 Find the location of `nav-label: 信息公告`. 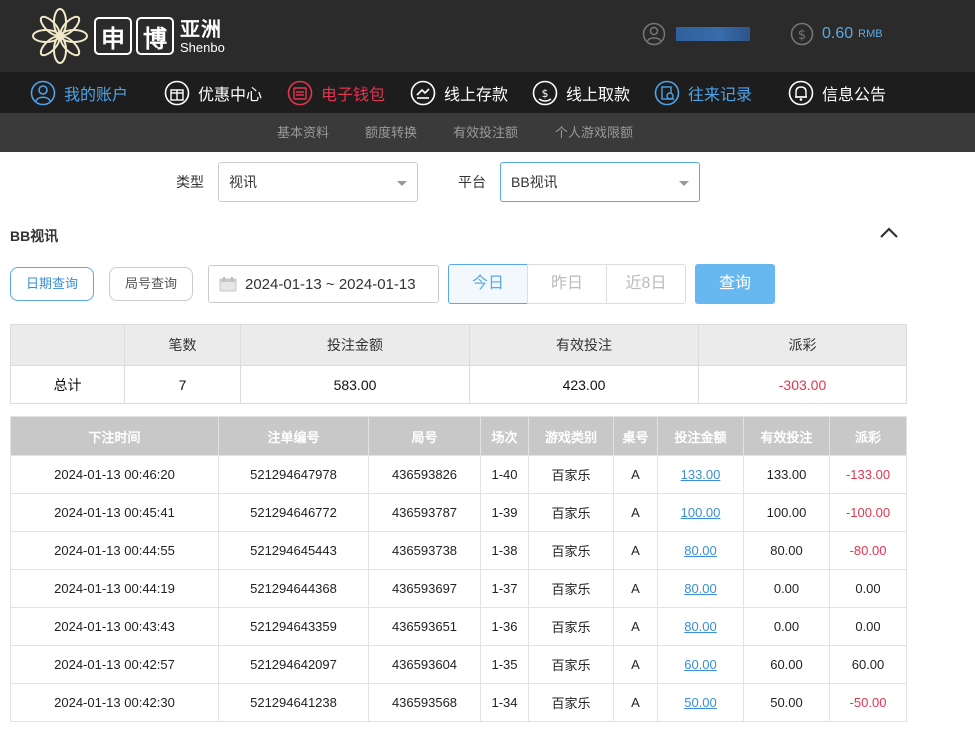

nav-label: 信息公告 is located at coordinates (854, 95).